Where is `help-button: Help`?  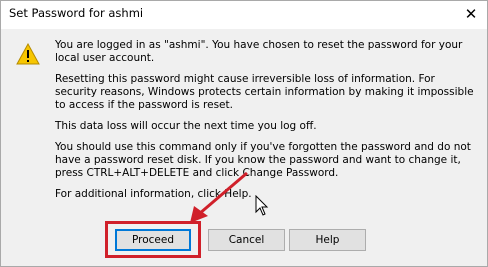
help-button: Help is located at coordinates (327, 240).